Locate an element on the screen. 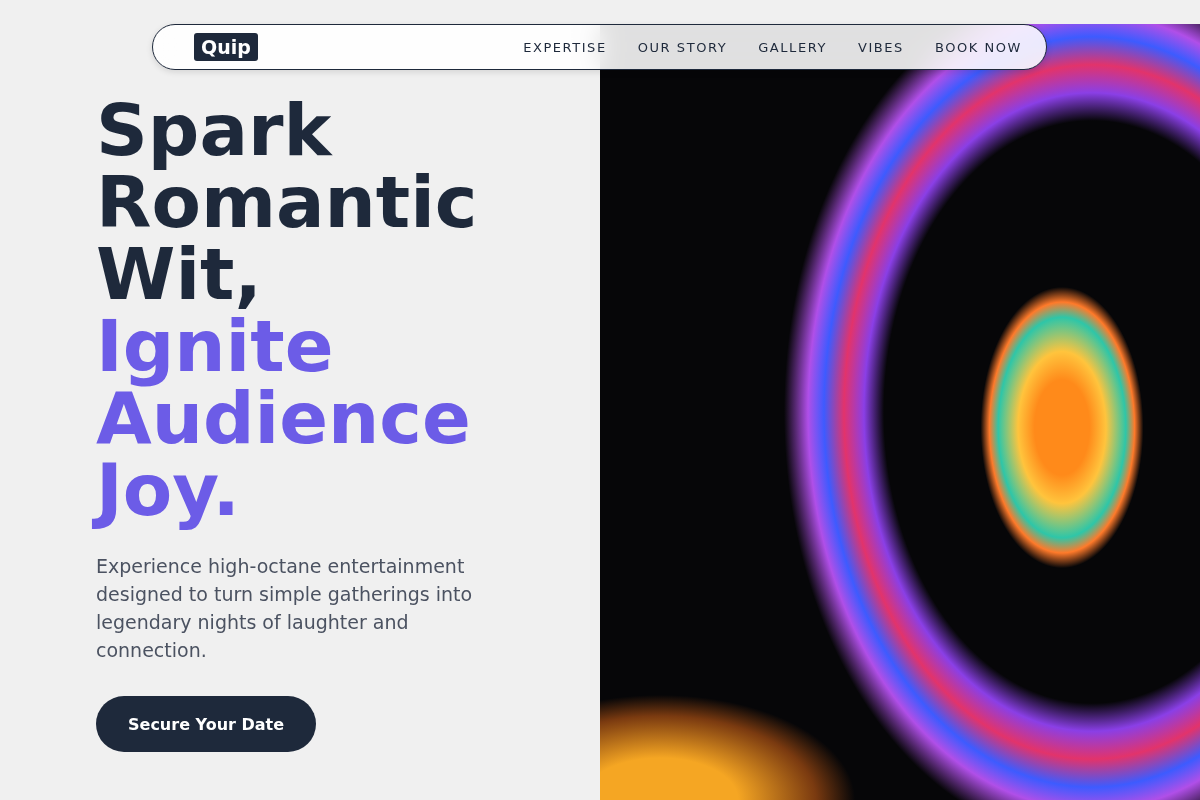  hero-description: Experience high-octane entertainment designed to turn simple gatherings into legendary nights of laughter and connection. is located at coordinates (285, 608).